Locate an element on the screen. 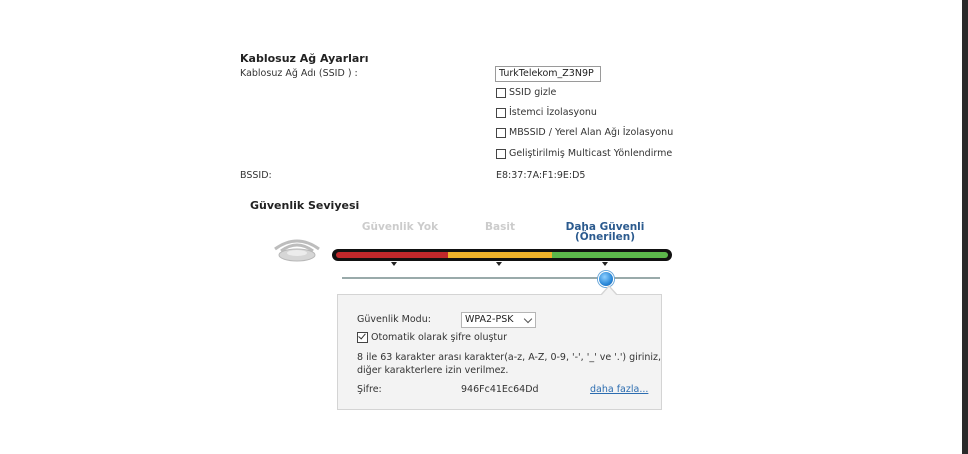  client-isolation-label: İstemci İzolasyonu is located at coordinates (553, 112).